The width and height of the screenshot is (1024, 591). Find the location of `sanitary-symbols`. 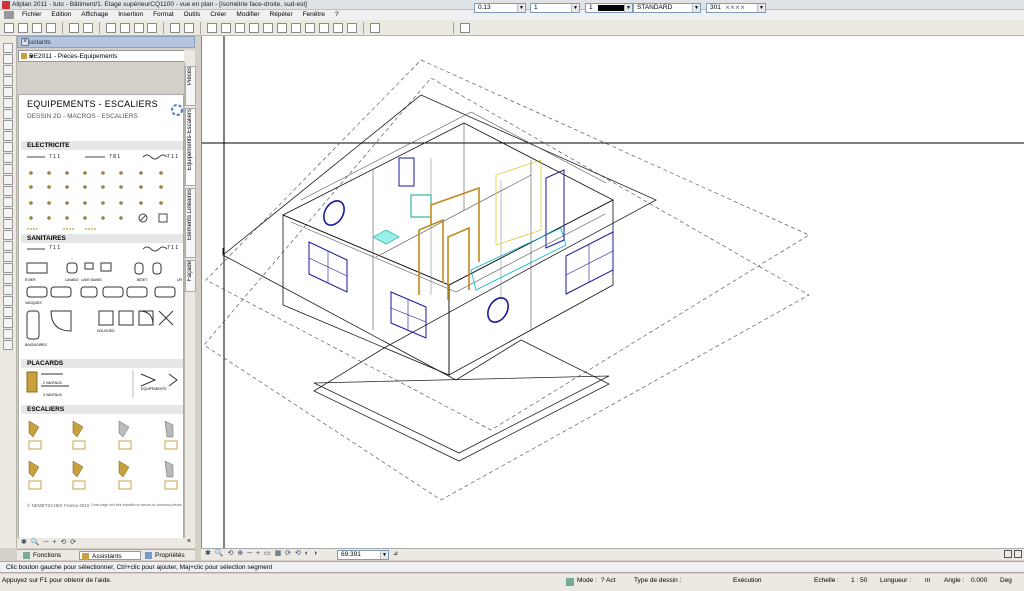

sanitary-symbols is located at coordinates (103, 298).